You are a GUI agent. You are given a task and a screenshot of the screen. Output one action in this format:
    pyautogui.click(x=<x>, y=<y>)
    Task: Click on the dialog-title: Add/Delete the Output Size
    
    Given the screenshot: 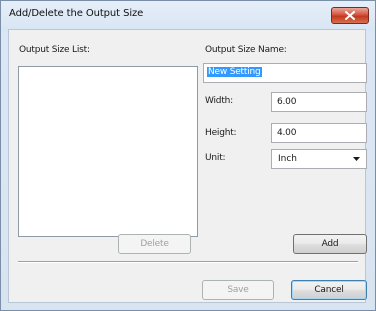 What is the action you would take?
    pyautogui.click(x=76, y=13)
    